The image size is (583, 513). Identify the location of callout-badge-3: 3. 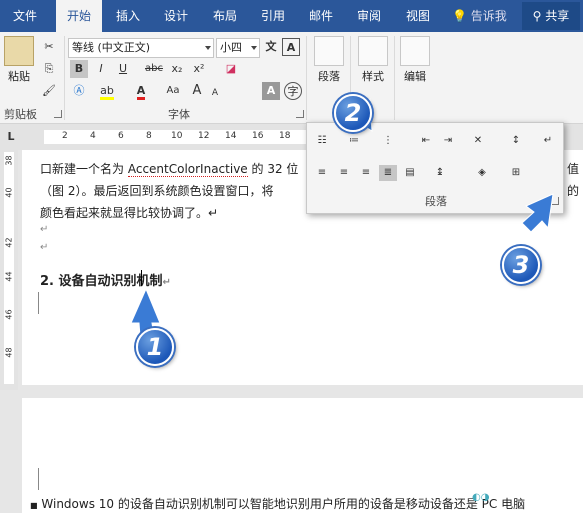
(521, 265).